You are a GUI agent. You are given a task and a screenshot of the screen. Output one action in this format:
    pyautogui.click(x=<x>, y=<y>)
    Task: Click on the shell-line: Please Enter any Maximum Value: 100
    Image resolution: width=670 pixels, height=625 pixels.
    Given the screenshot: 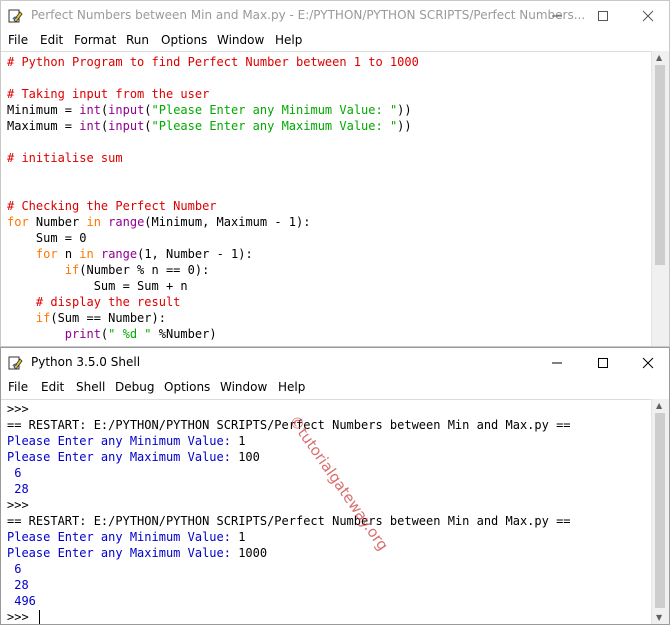 What is the action you would take?
    pyautogui.click(x=133, y=457)
    